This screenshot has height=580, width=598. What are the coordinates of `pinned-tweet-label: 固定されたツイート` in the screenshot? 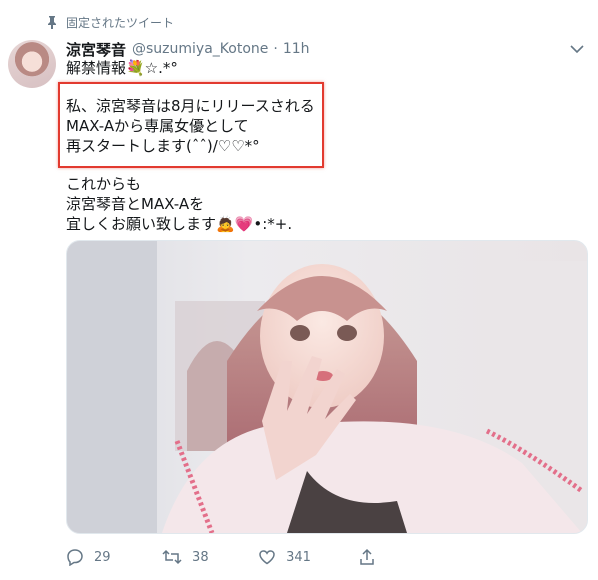 It's located at (109, 22).